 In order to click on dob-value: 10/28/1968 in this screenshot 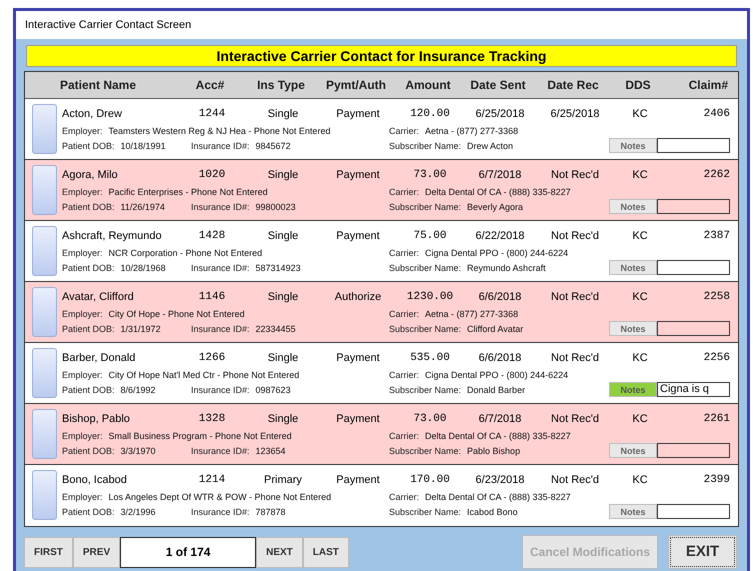, I will do `click(143, 267)`.